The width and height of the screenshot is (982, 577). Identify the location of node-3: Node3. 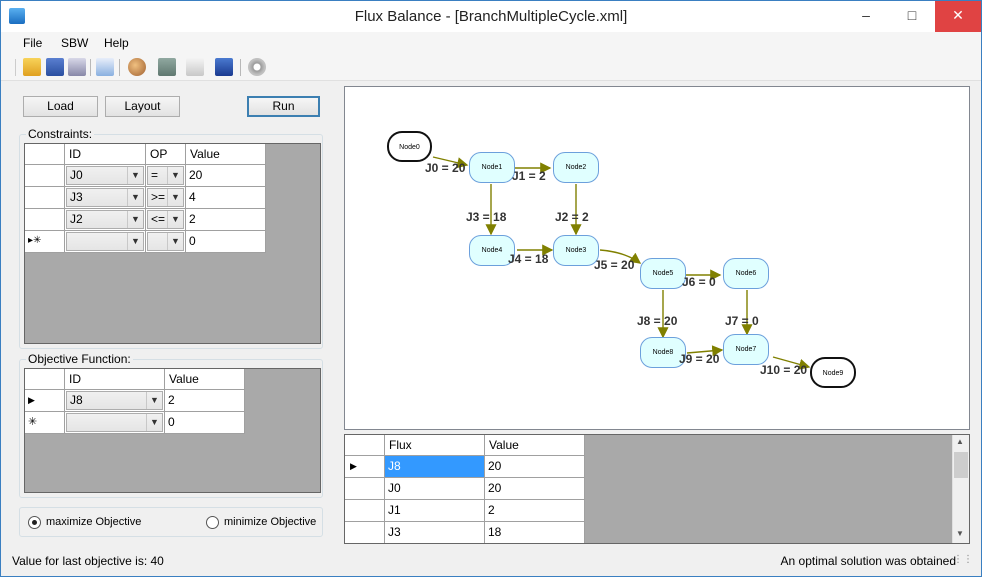
(576, 250).